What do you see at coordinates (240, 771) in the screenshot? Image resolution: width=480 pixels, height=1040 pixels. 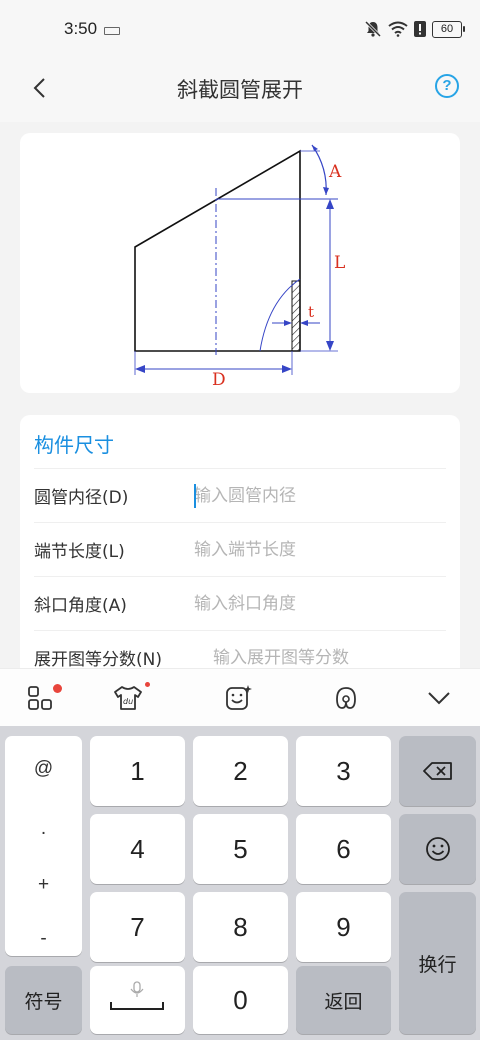 I see `key-2: 2` at bounding box center [240, 771].